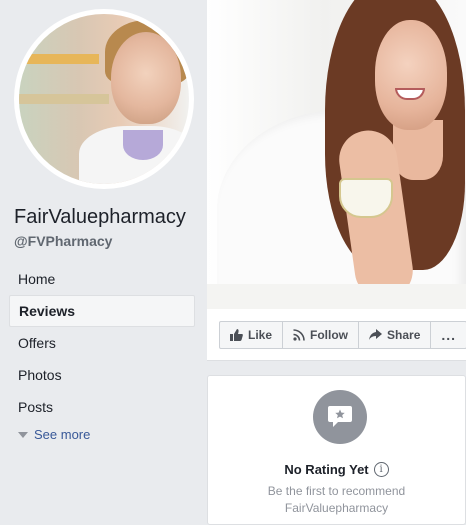  I want to click on nav-item-photos: Photos, so click(102, 375).